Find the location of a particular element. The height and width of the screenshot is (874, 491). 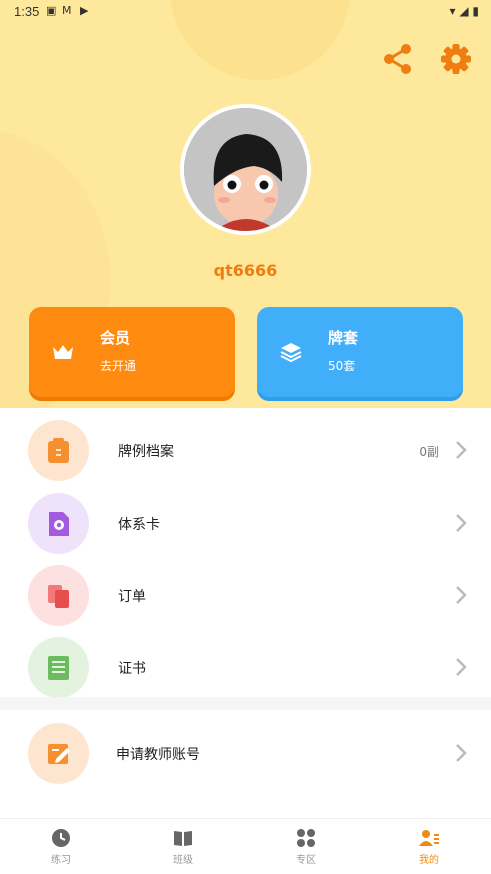

clipboard-icon is located at coordinates (58, 450).